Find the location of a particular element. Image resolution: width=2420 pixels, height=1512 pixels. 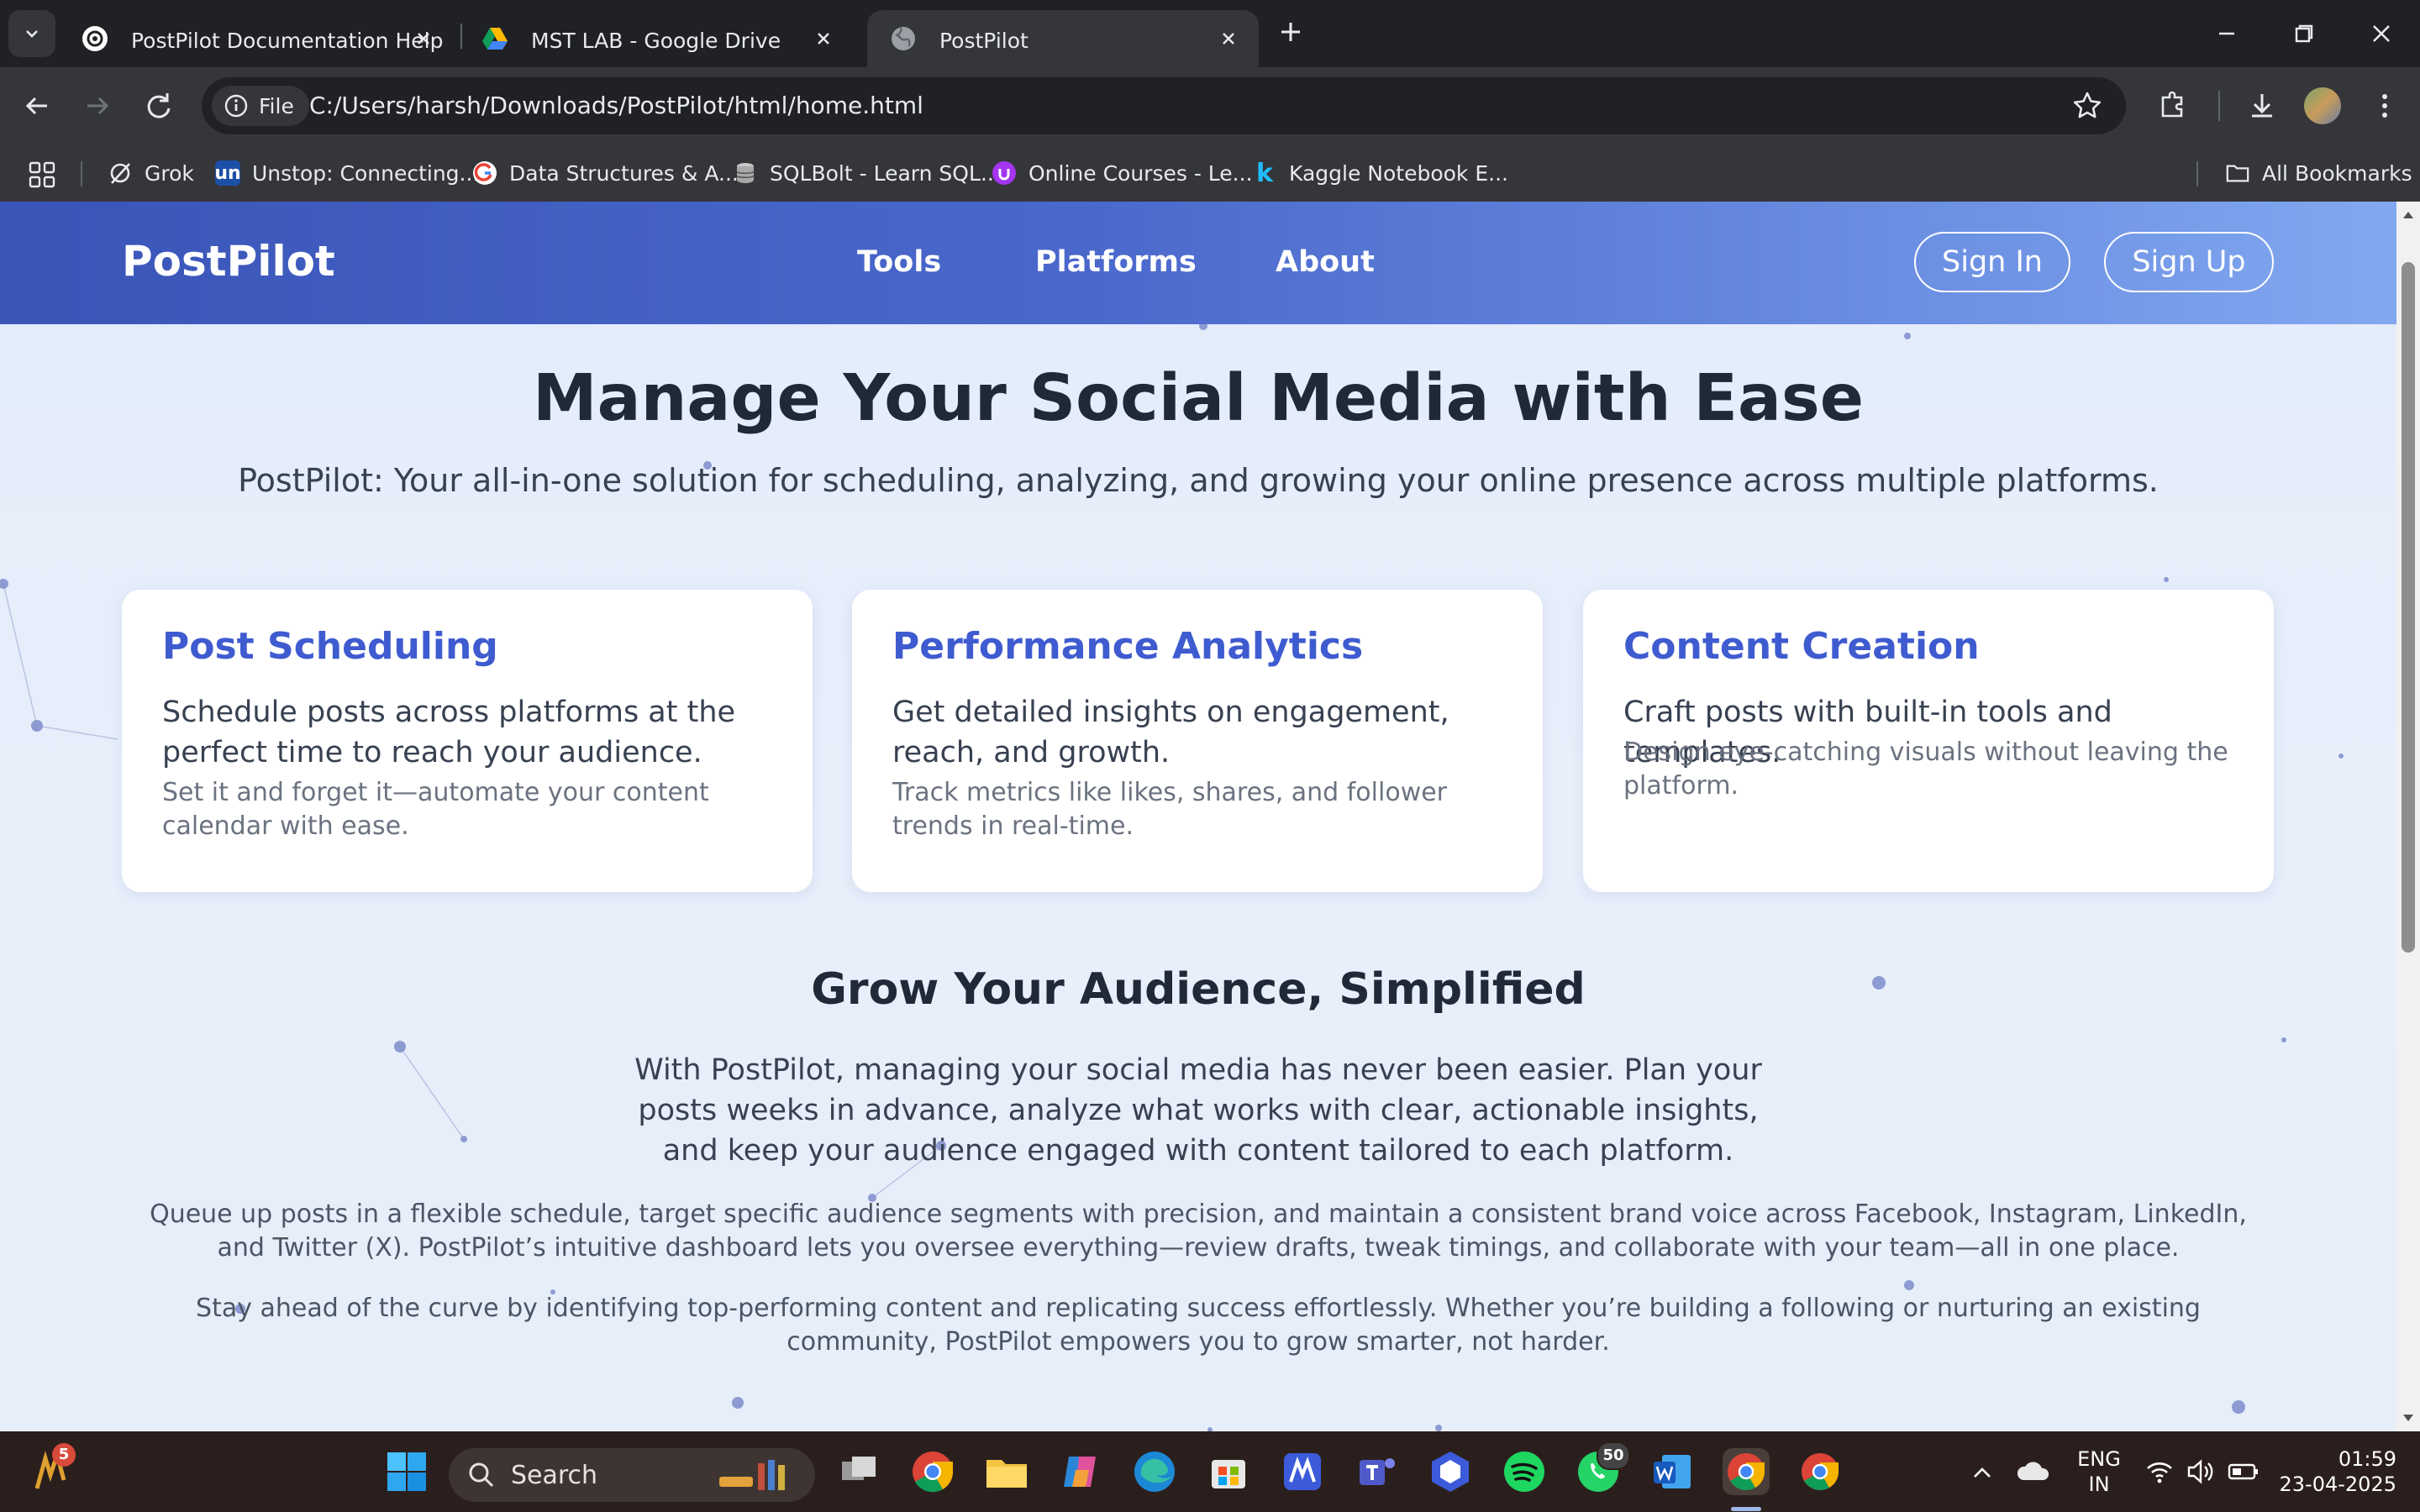

tab-postpilot-docs: PostPilot Documentation Help is located at coordinates (256, 38).